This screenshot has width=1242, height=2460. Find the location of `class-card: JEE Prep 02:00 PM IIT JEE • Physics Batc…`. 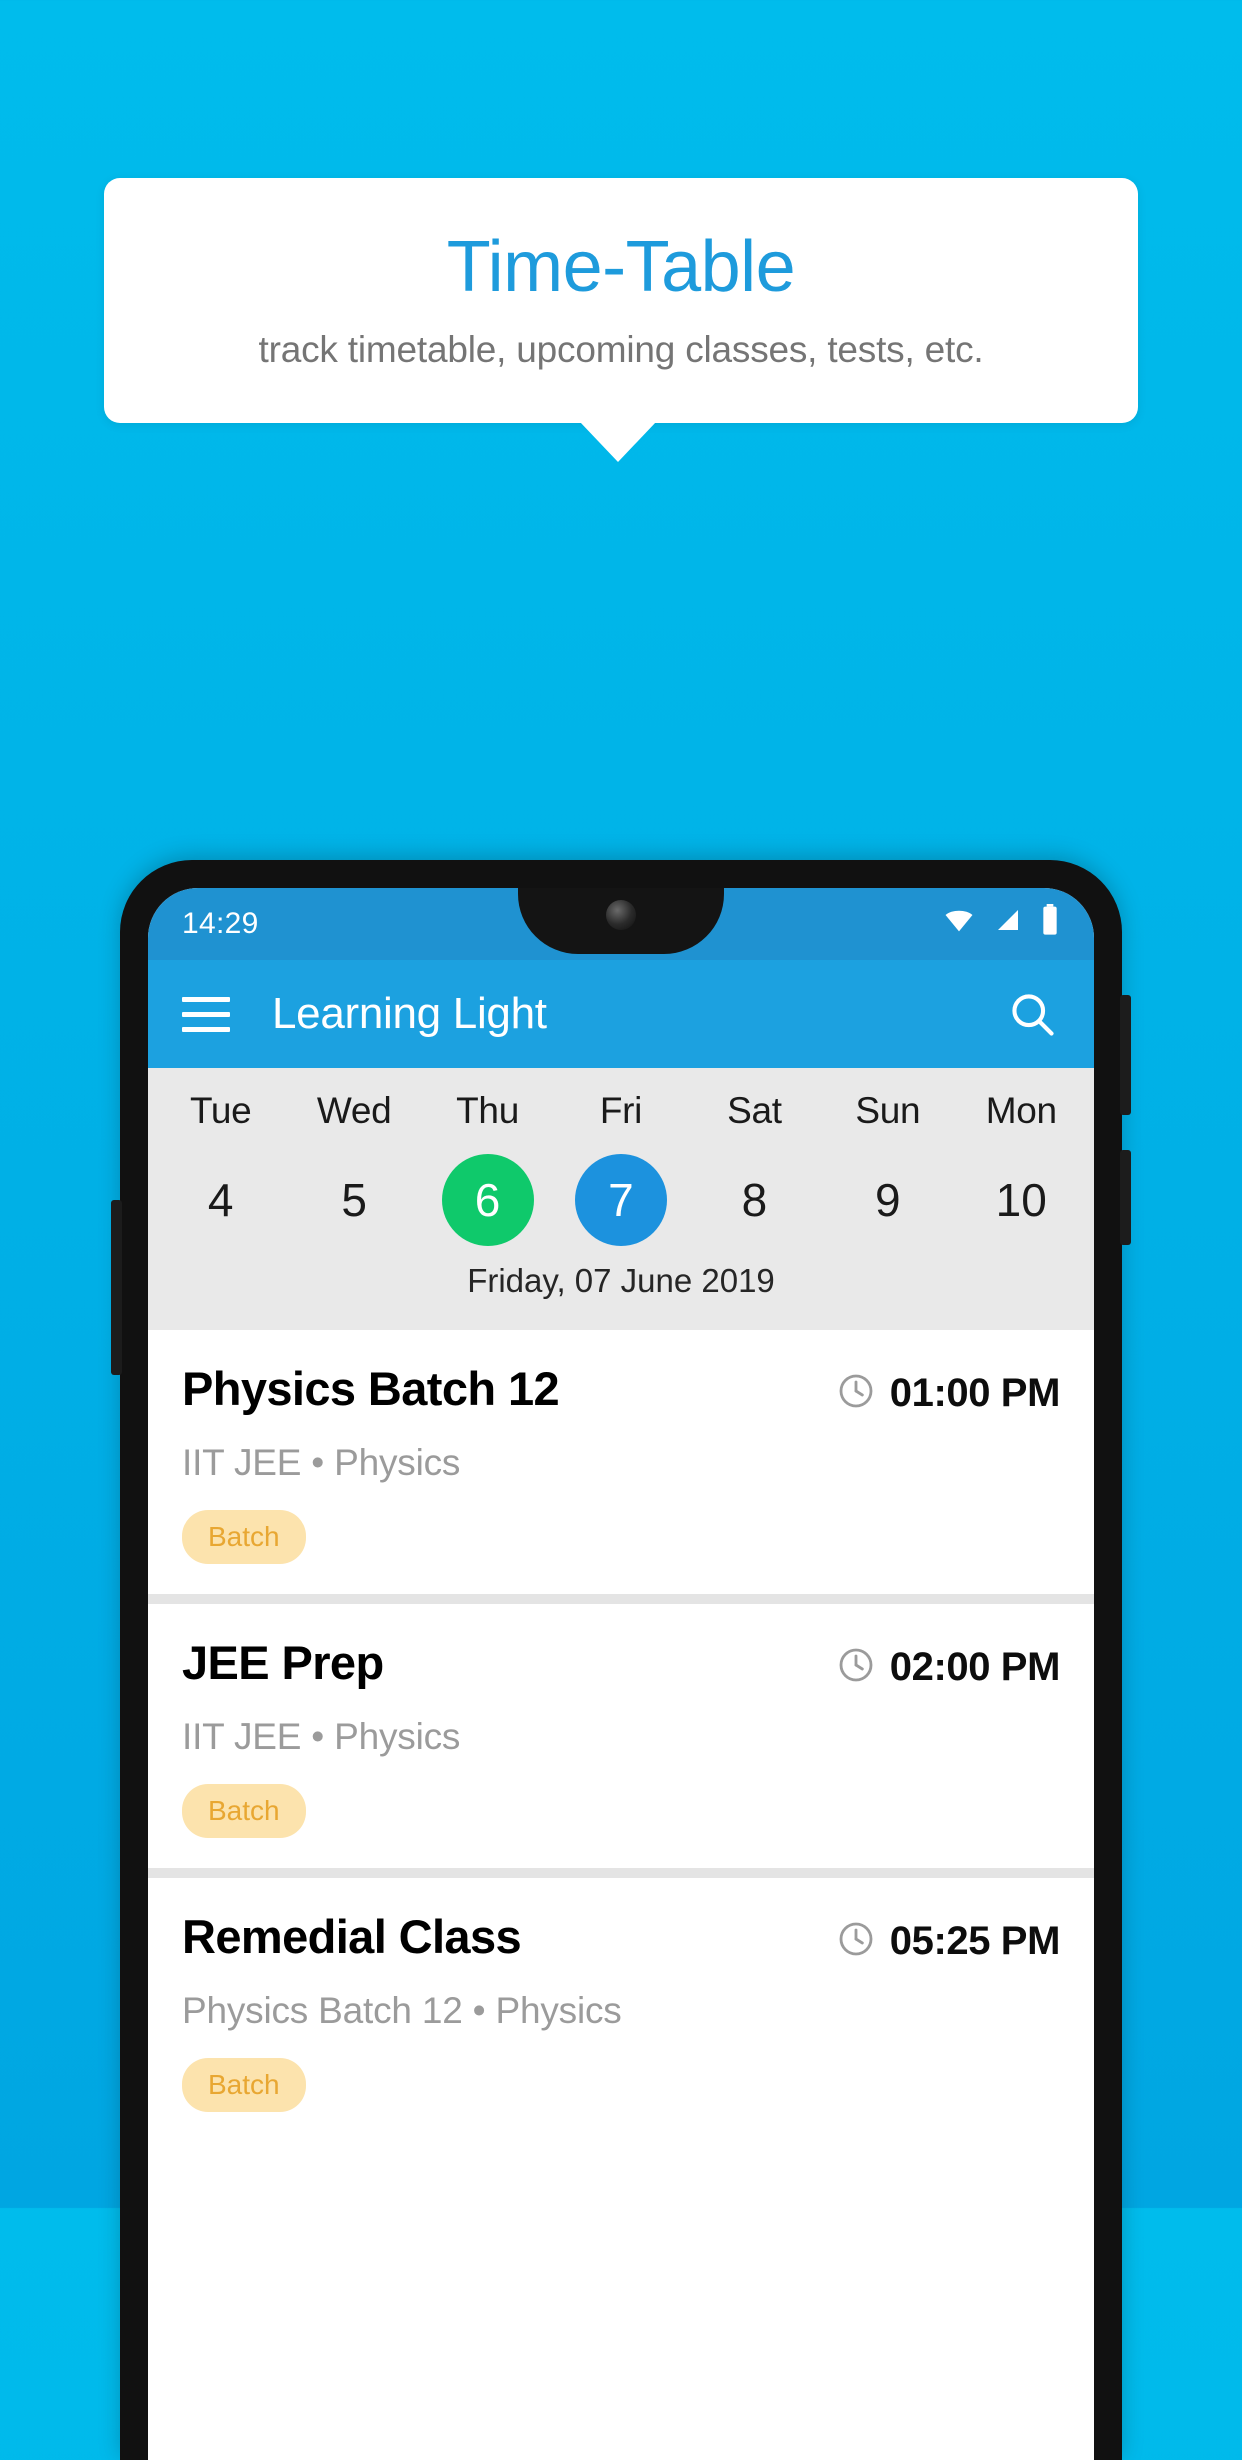

class-card: JEE Prep 02:00 PM IIT JEE • Physics Batc… is located at coordinates (621, 1736).